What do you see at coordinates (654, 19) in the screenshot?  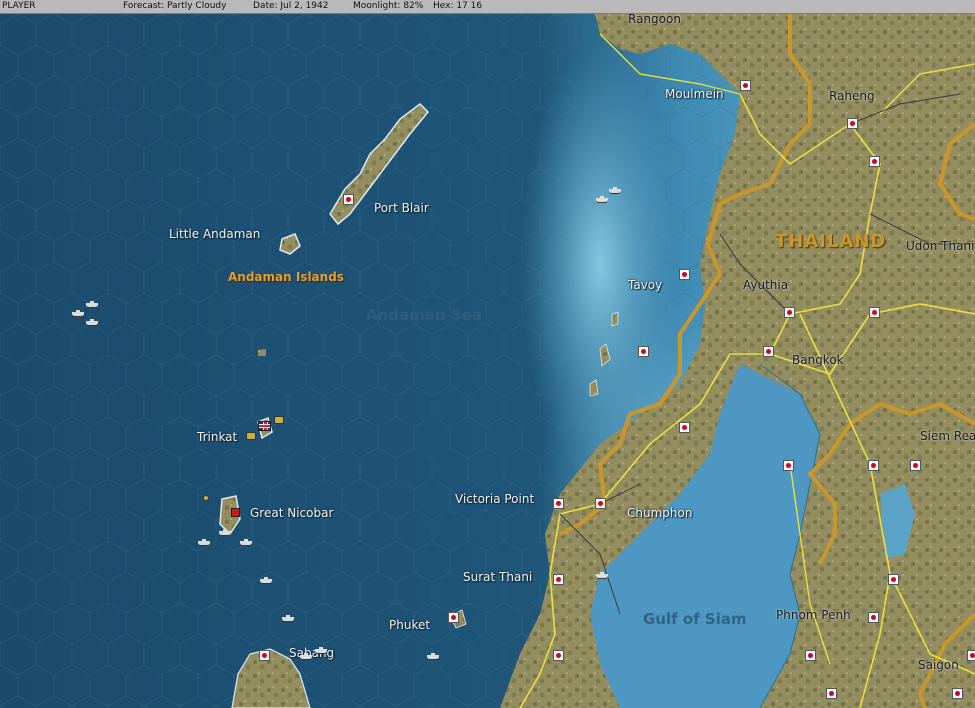 I see `label-rangoon: Rangoon` at bounding box center [654, 19].